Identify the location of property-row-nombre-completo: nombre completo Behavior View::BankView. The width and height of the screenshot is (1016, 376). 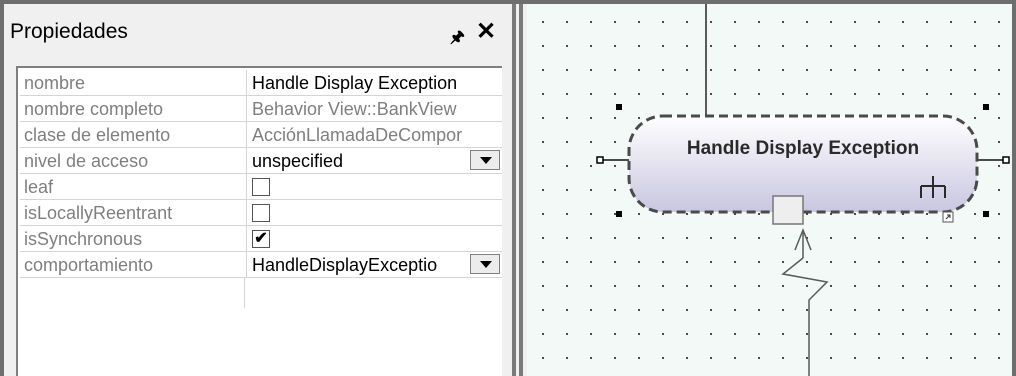
(261, 109).